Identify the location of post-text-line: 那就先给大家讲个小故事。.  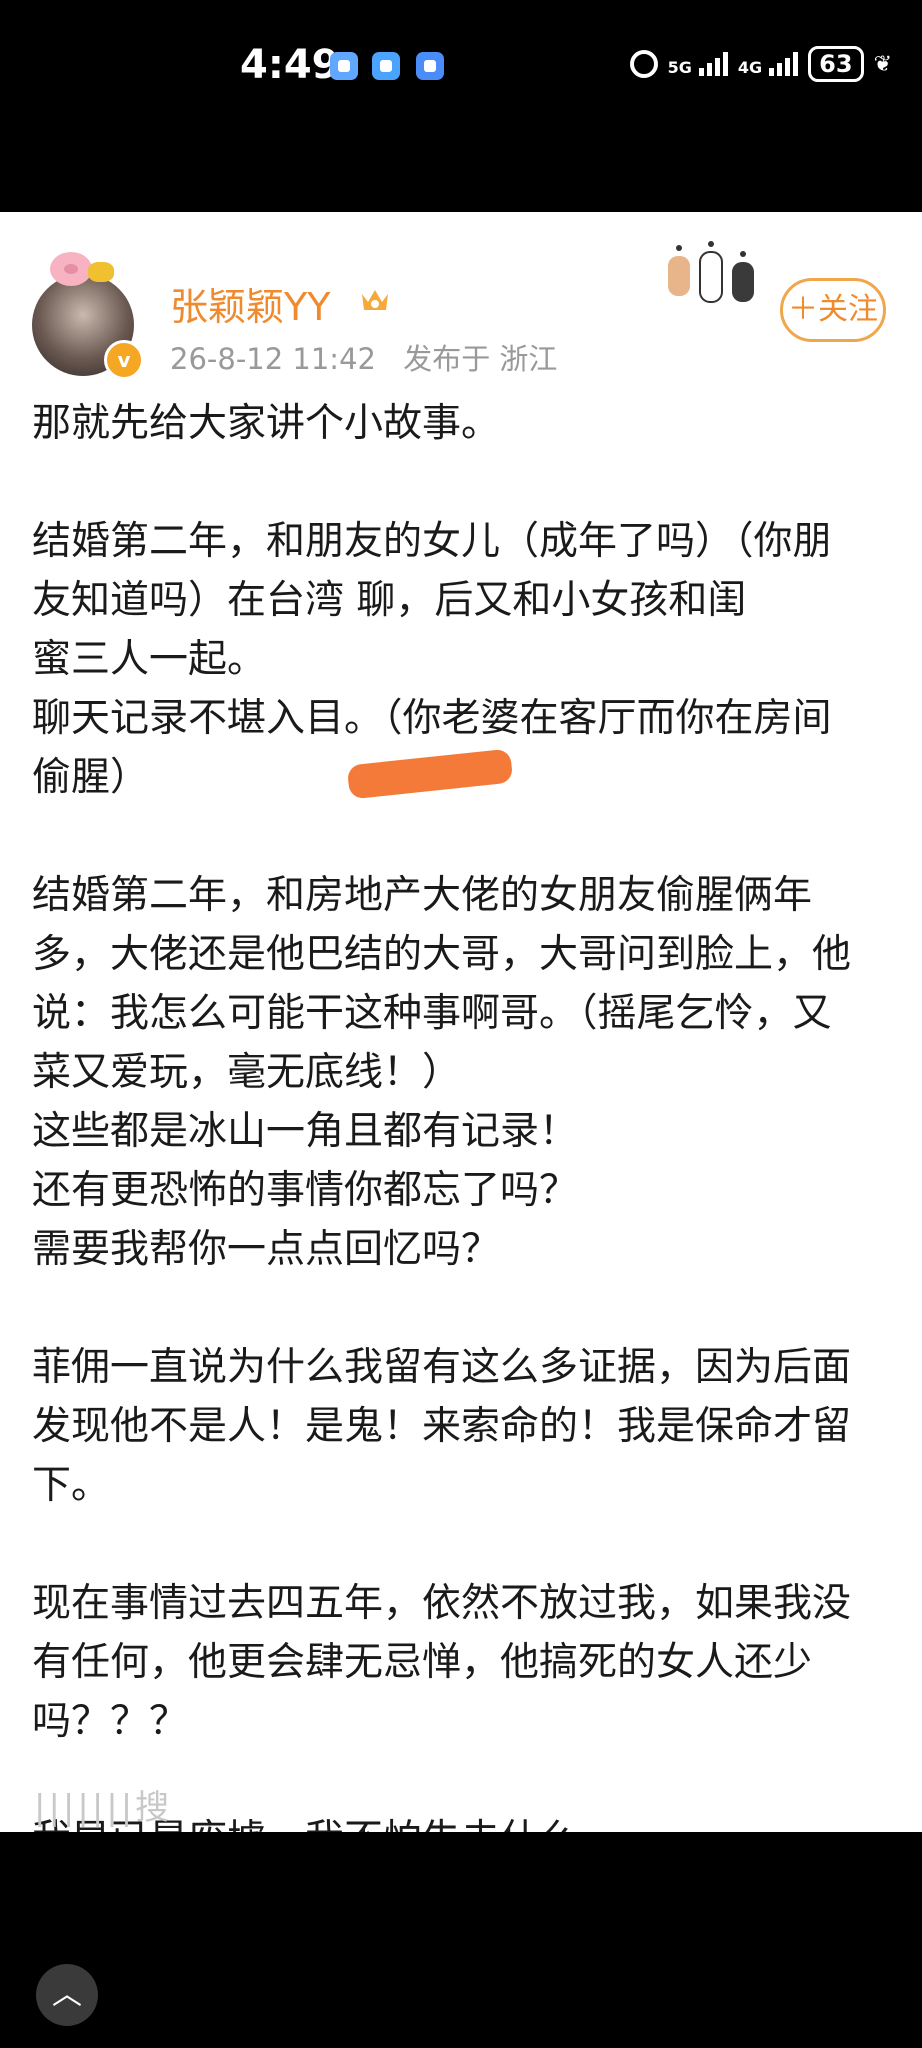
(266, 423).